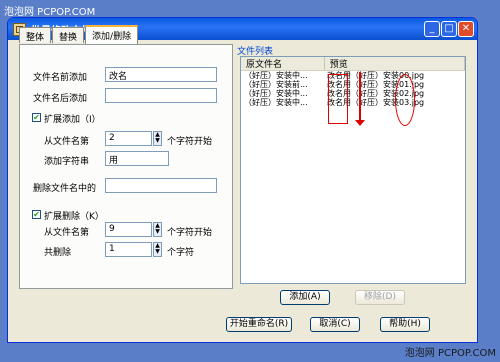  Describe the element at coordinates (283, 63) in the screenshot. I see `column-original: 原文件名` at that location.